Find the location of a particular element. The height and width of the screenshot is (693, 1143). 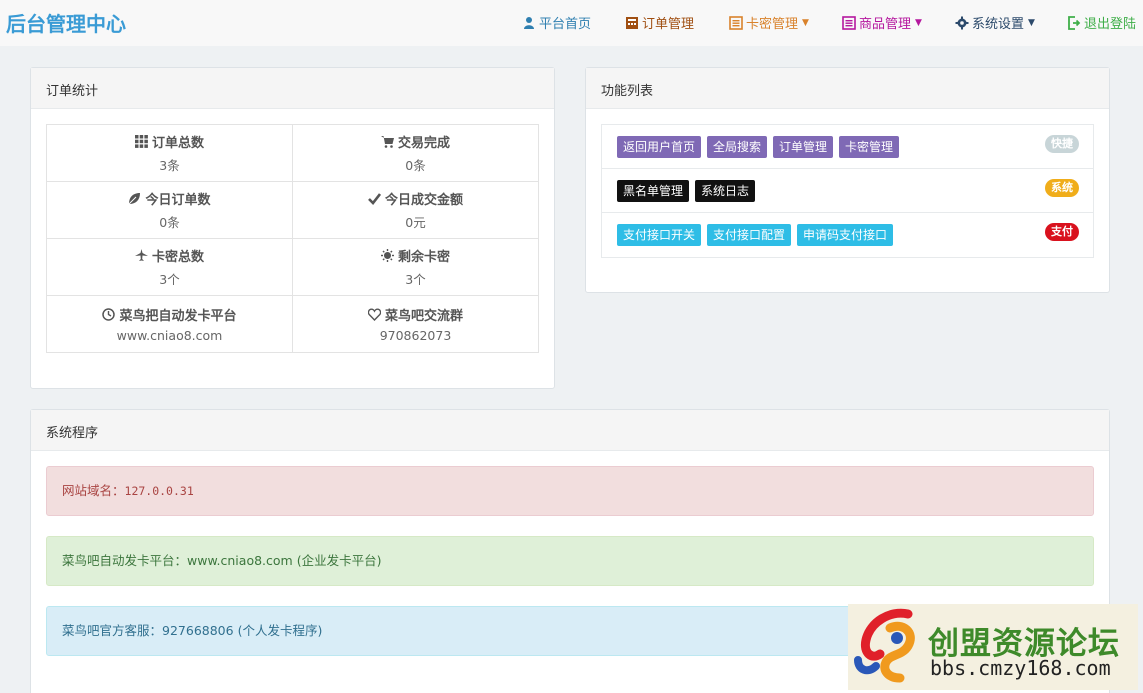

platform-note: (企业发卡平台) is located at coordinates (339, 560).